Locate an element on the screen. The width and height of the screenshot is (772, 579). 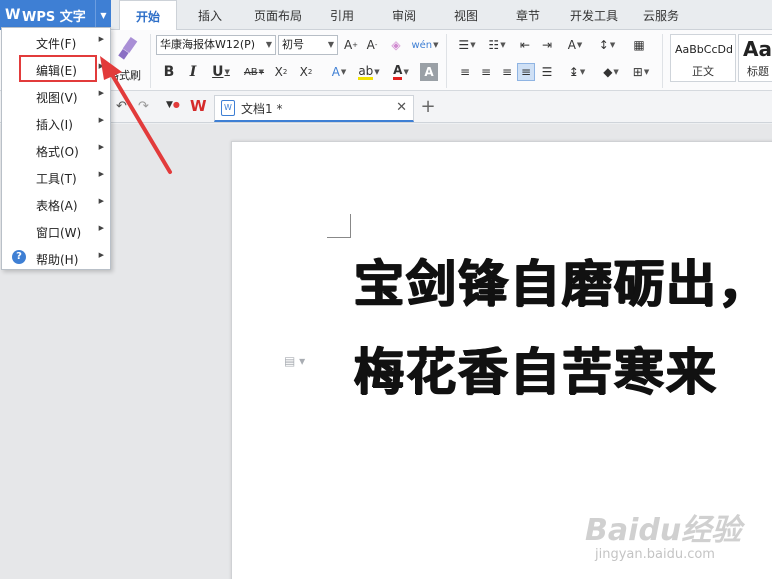
paragraph-layout-icon: ▤ ▾ is located at coordinates (294, 361).